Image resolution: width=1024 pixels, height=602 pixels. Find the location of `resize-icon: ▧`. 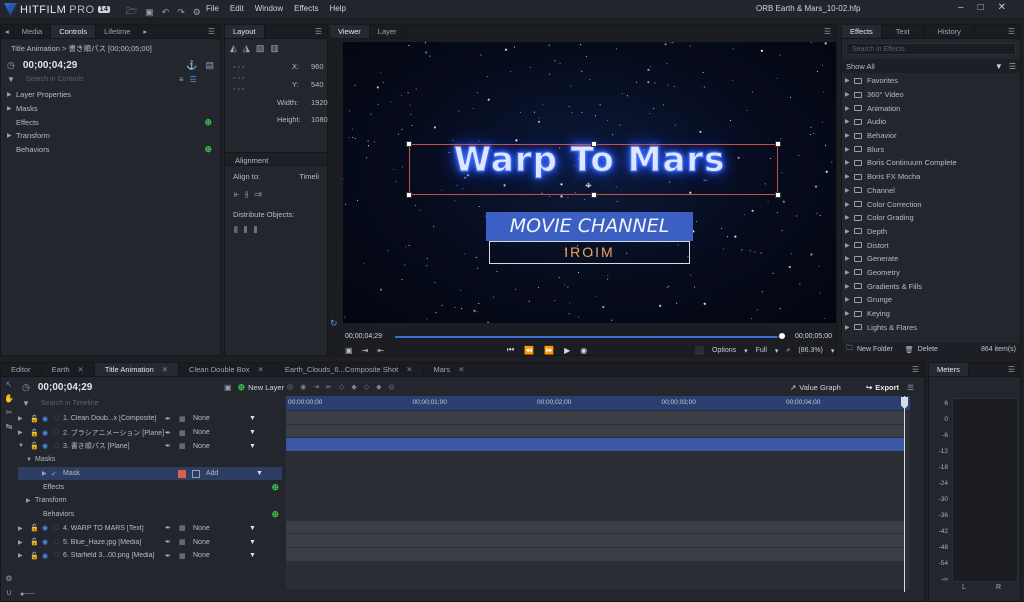

resize-icon: ▧ is located at coordinates (260, 48).